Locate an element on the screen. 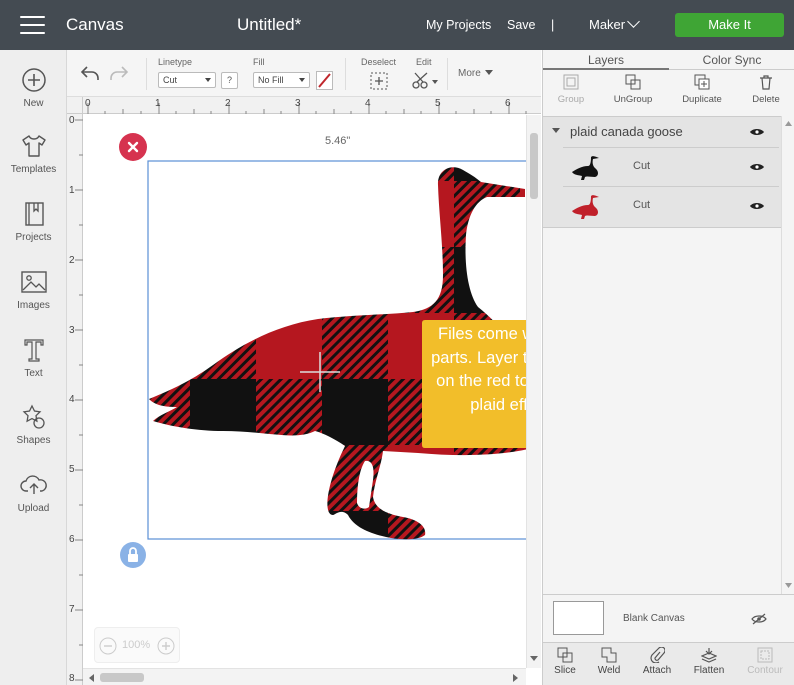  sidebar-item-shapes: Shapes is located at coordinates (33, 424).